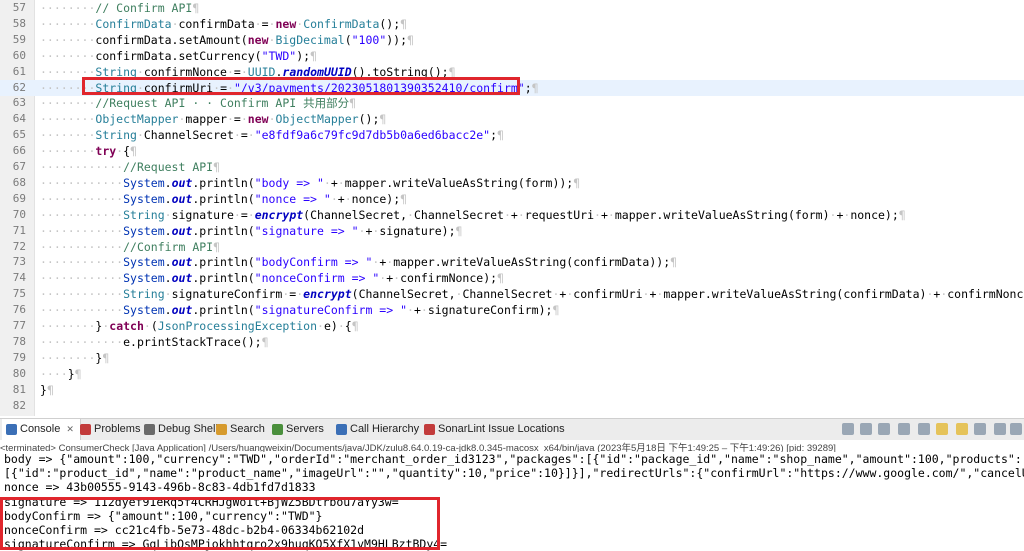  Describe the element at coordinates (11, 429) in the screenshot. I see `console-icon` at that location.